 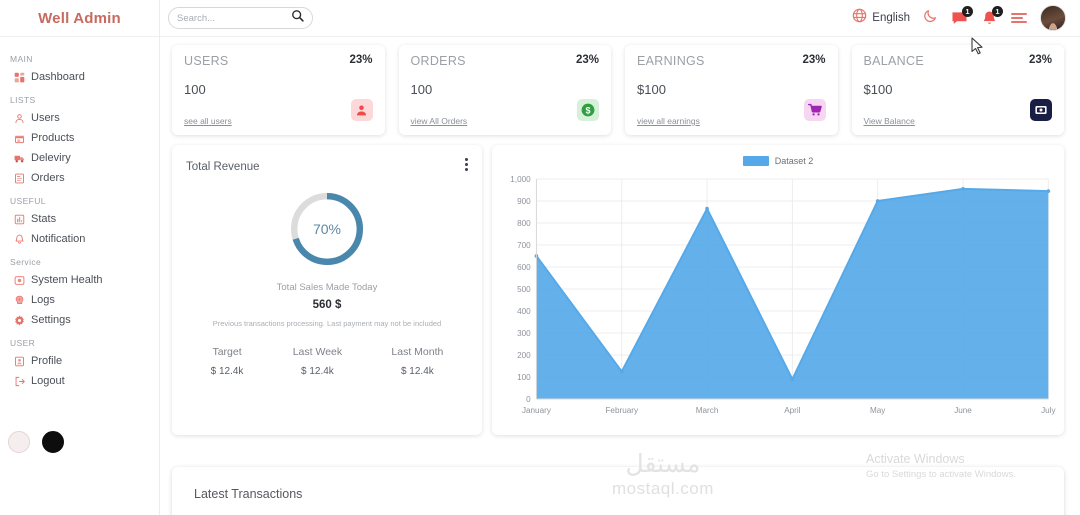 I want to click on language-selector: English, so click(x=881, y=18).